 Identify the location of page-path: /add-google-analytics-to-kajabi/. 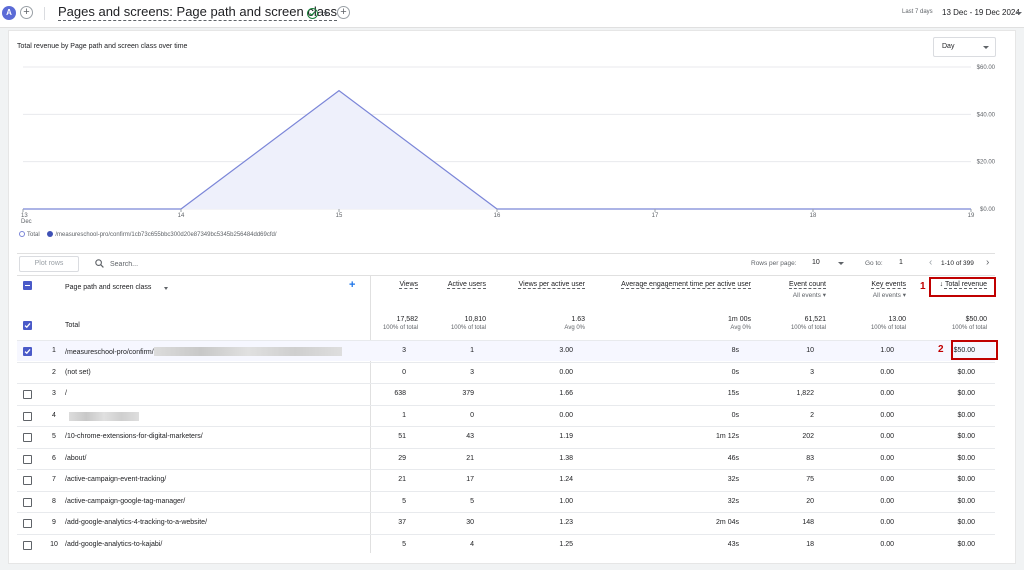
(113, 544).